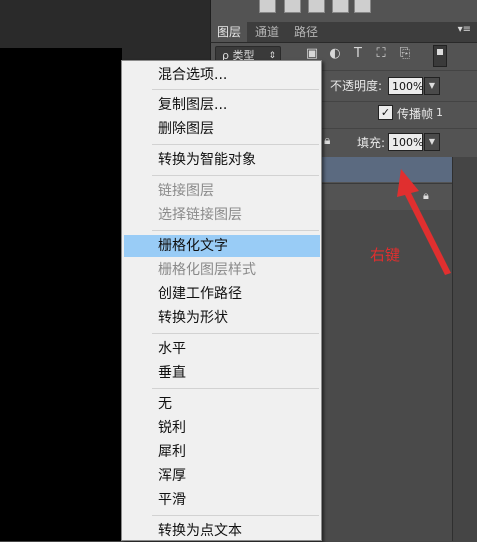  What do you see at coordinates (415, 114) in the screenshot?
I see `propagate-label: 传播帧` at bounding box center [415, 114].